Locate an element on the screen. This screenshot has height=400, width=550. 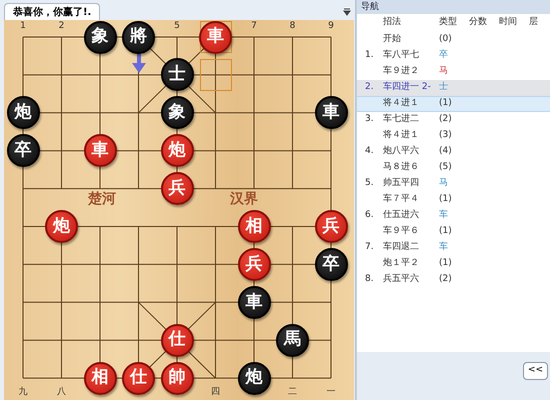
move-number: 1. is located at coordinates (369, 55).